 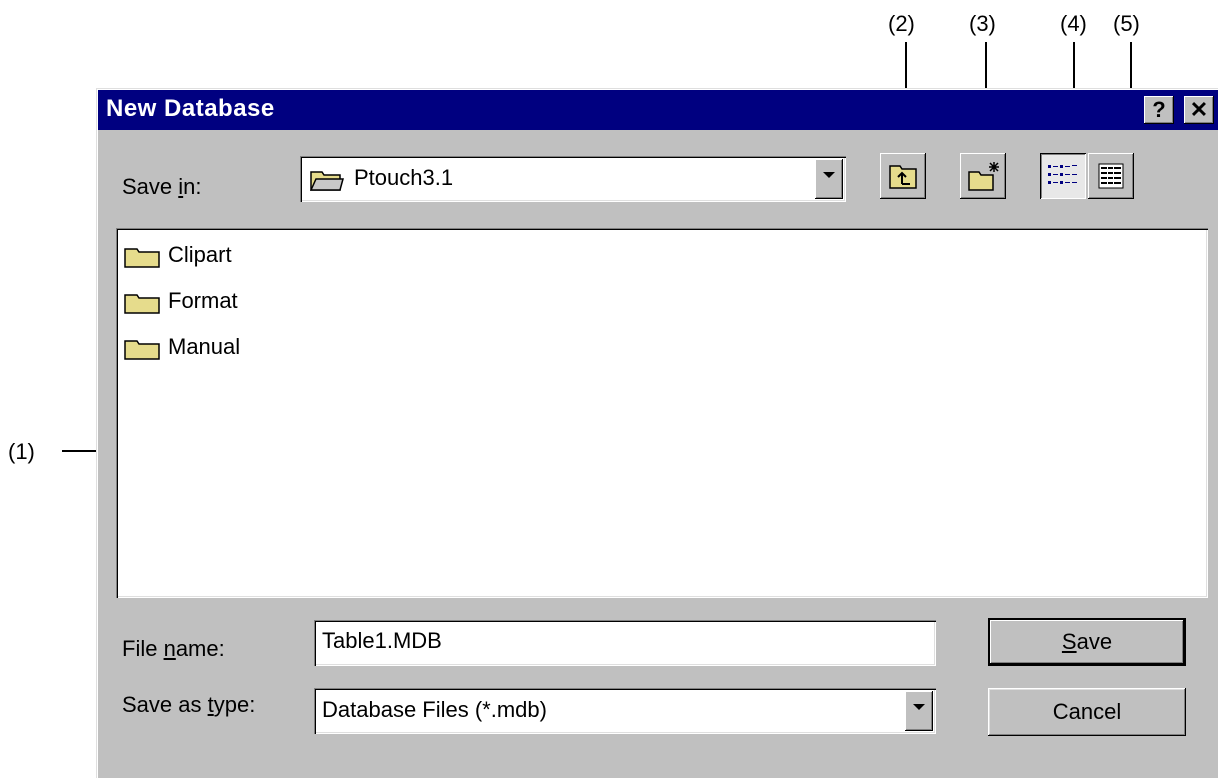 I want to click on save-as-type-value: Database Files (*.mdb), so click(x=434, y=709).